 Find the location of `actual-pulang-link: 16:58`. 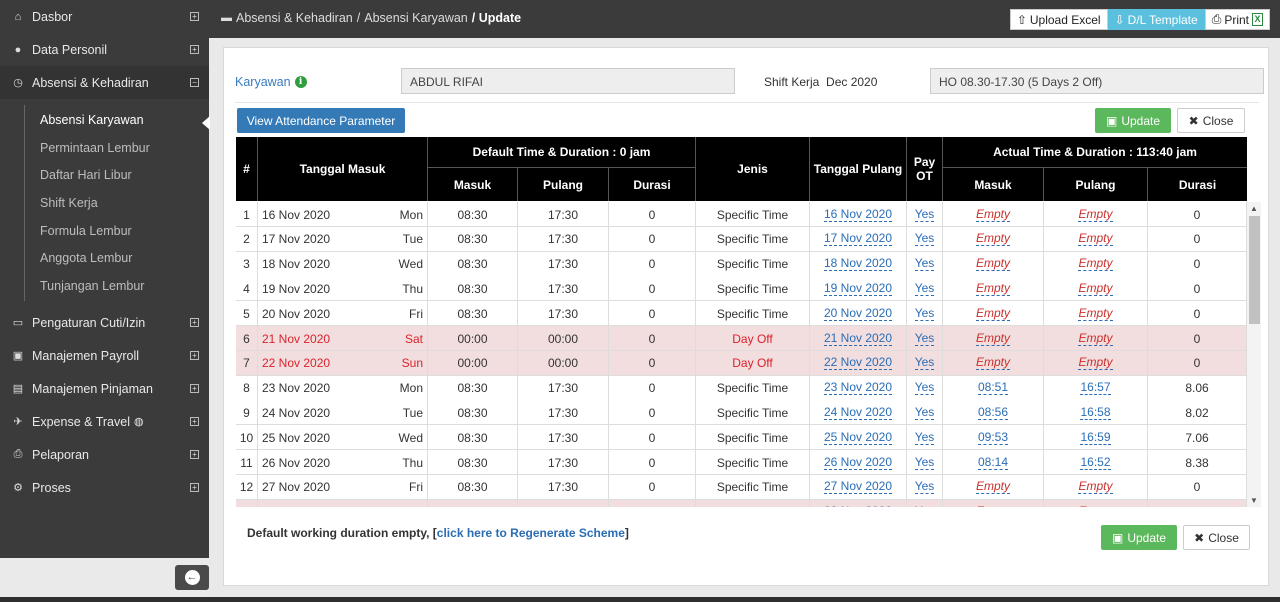

actual-pulang-link: 16:58 is located at coordinates (1095, 412).